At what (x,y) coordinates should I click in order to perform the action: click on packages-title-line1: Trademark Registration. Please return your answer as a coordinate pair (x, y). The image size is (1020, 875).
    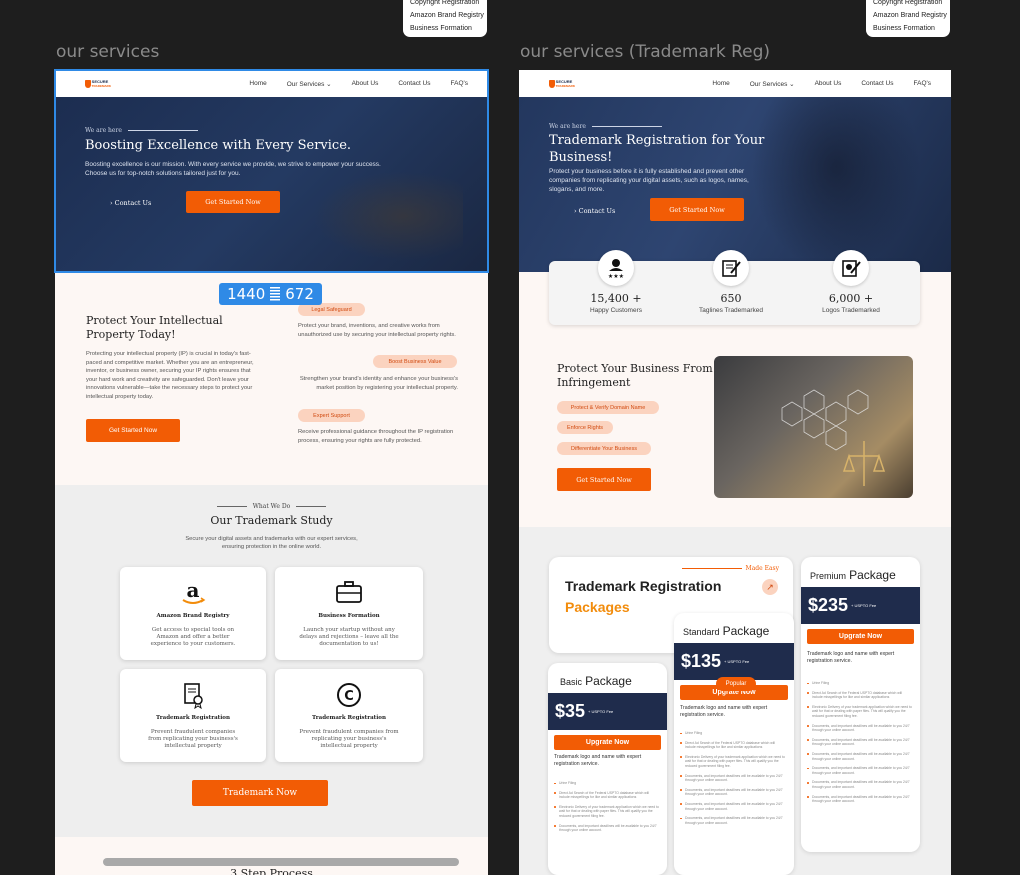
    Looking at the image, I should click on (643, 586).